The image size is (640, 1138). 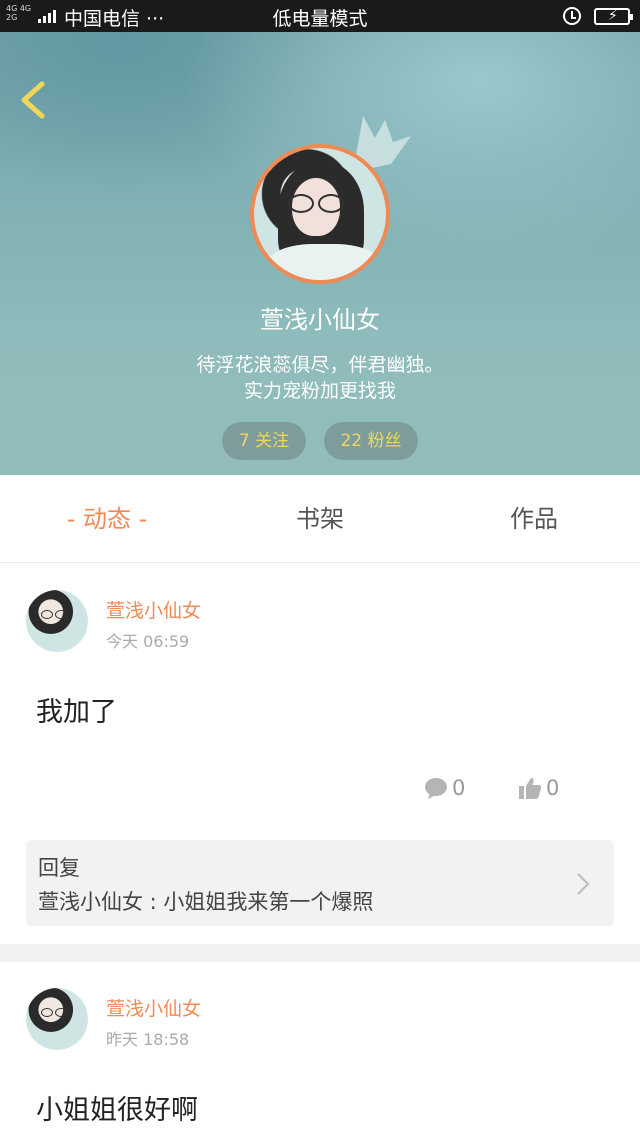 What do you see at coordinates (320, 378) in the screenshot?
I see `profile-bio: 待浮花浪蕊俱尽，伴君幽独。 实力宠粉加更找我` at bounding box center [320, 378].